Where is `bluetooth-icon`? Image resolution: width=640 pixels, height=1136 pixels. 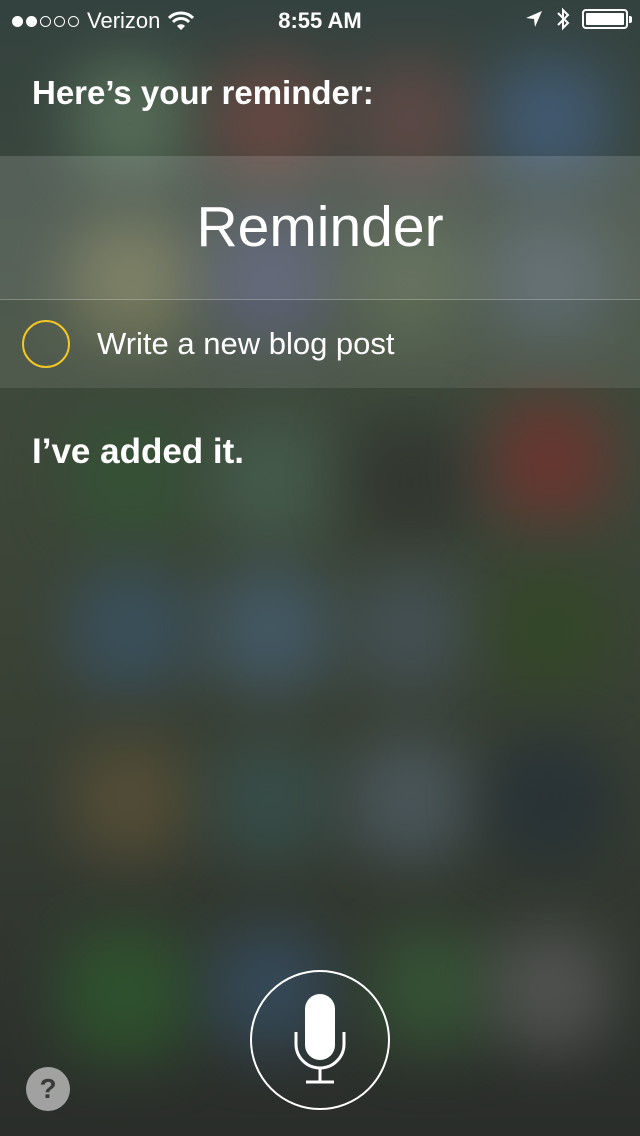
bluetooth-icon is located at coordinates (563, 19).